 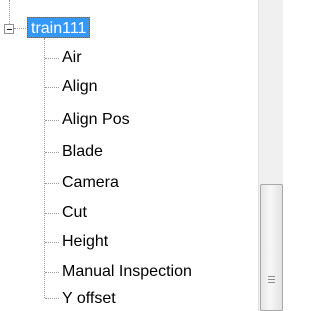 What do you see at coordinates (59, 27) in the screenshot?
I see `tree-root-node: train111` at bounding box center [59, 27].